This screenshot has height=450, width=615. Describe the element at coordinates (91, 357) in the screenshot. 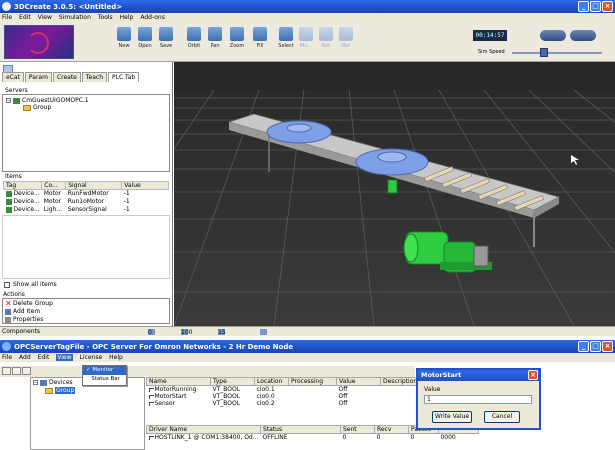

I see `opc-menu-license: License` at that location.